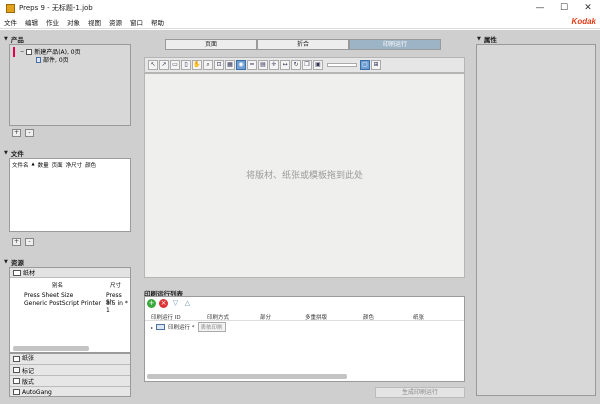 The height and width of the screenshot is (404, 600). What do you see at coordinates (14, 39) in the screenshot?
I see `products-panel-header: ▼ 产品` at bounding box center [14, 39].